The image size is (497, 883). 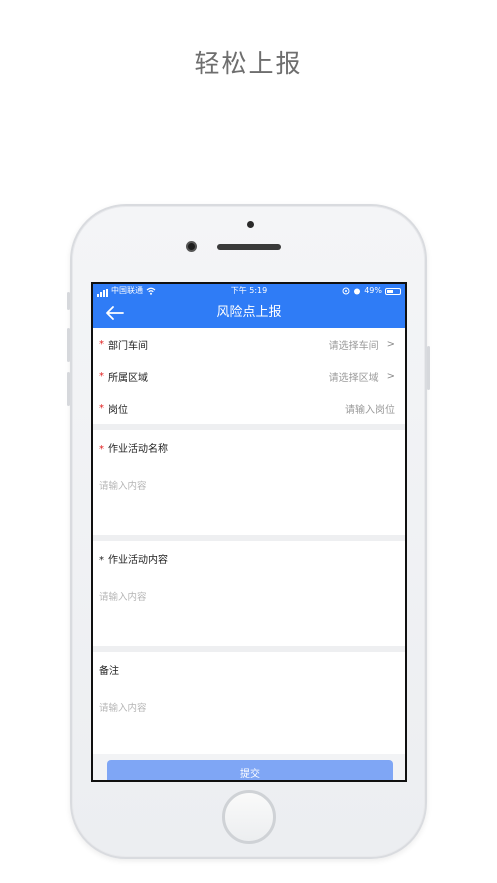 I want to click on earpiece-speaker, so click(x=249, y=247).